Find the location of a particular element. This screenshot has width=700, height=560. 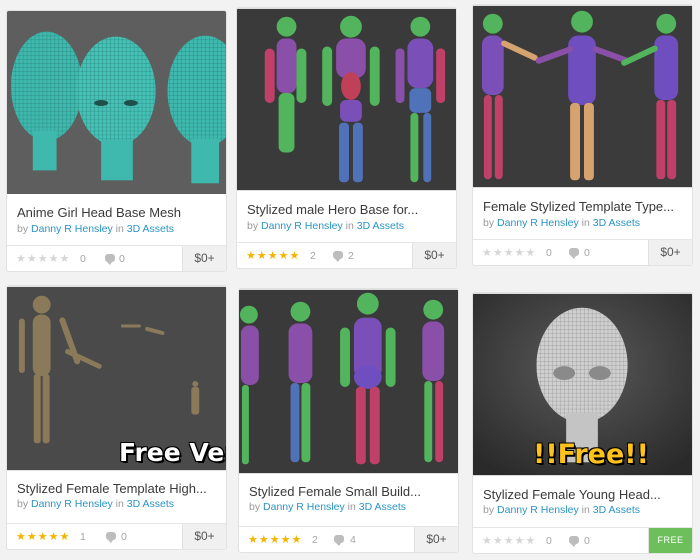

card-footer: ★★★★★ 0 0 FREE is located at coordinates (582, 540).